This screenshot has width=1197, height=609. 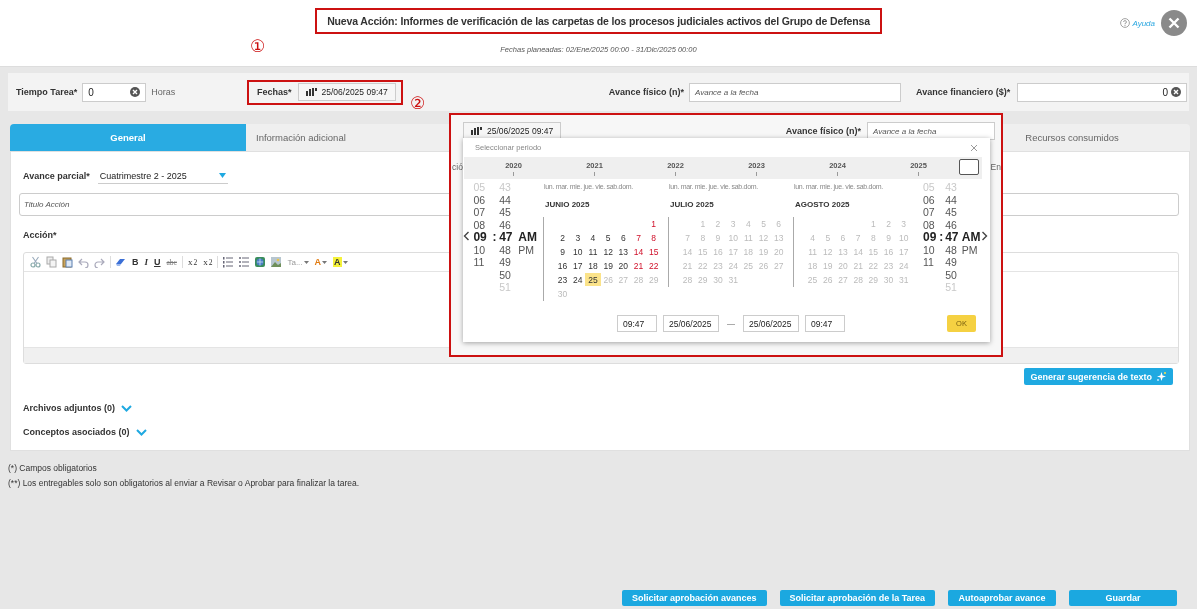 I want to click on partial-text: ció, so click(x=457, y=167).